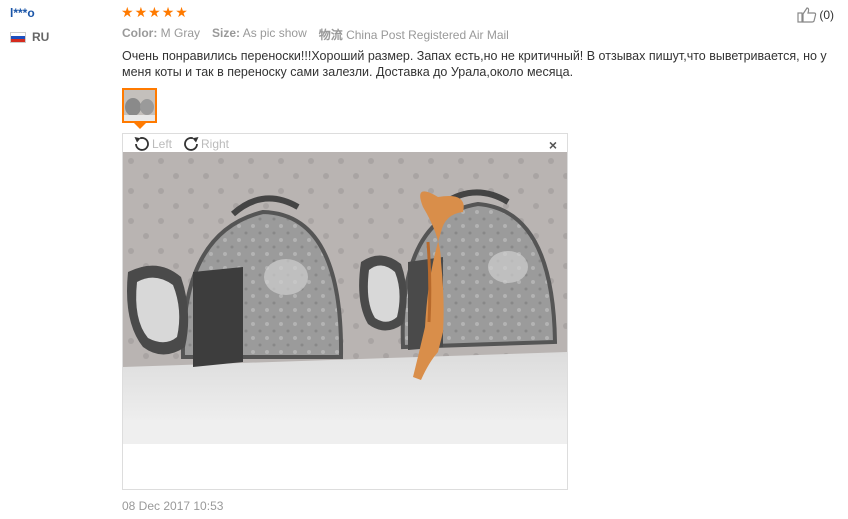 The image size is (848, 519). What do you see at coordinates (807, 15) in the screenshot?
I see `thumbs-up-icon` at bounding box center [807, 15].